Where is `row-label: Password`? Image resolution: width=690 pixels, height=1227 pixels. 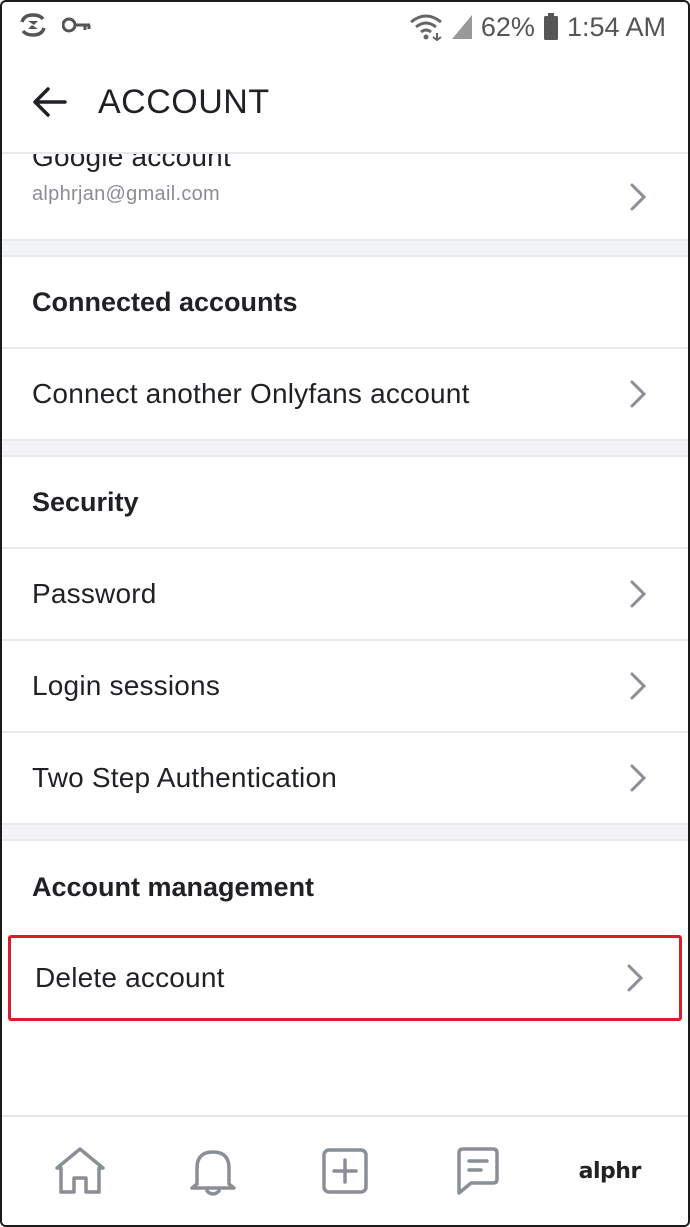
row-label: Password is located at coordinates (94, 593).